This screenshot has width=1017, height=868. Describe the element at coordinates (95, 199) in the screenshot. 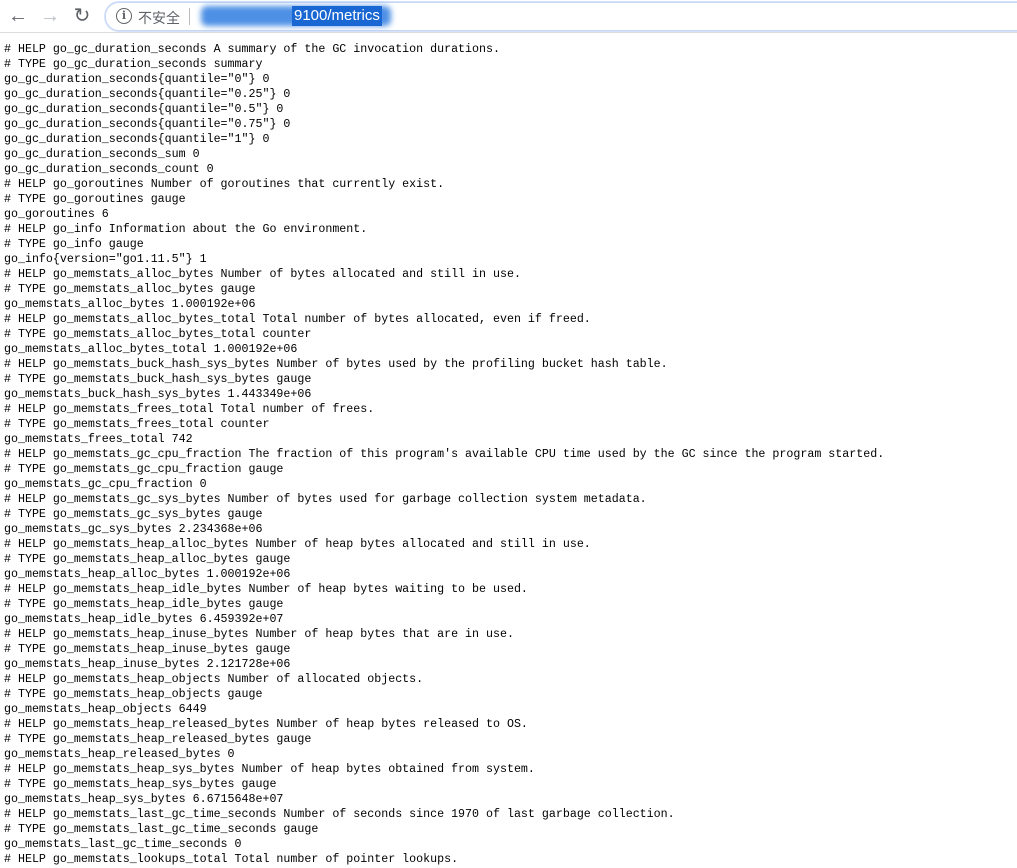

I see `metrics-line: # TYPE go_goroutines gauge` at that location.